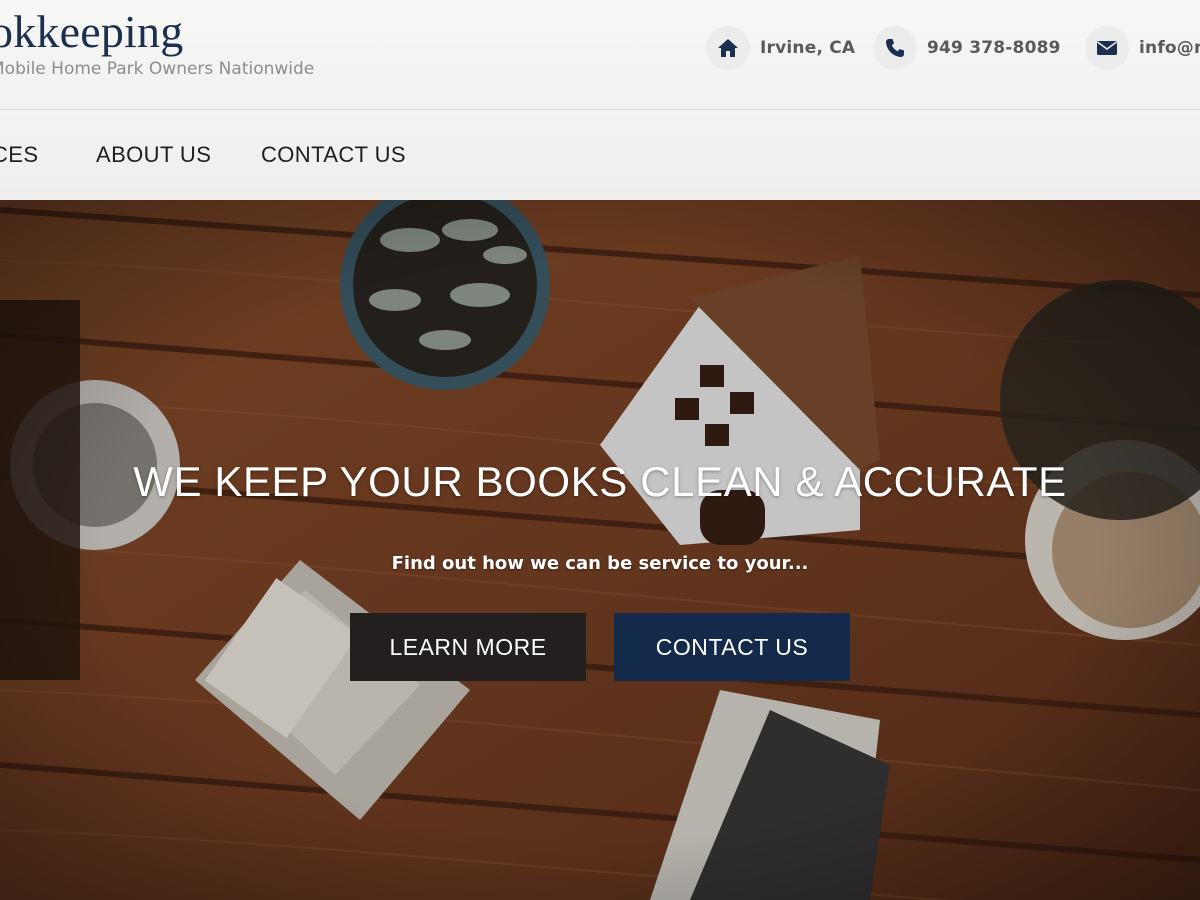 This screenshot has width=1200, height=900. What do you see at coordinates (728, 48) in the screenshot?
I see `home-icon` at bounding box center [728, 48].